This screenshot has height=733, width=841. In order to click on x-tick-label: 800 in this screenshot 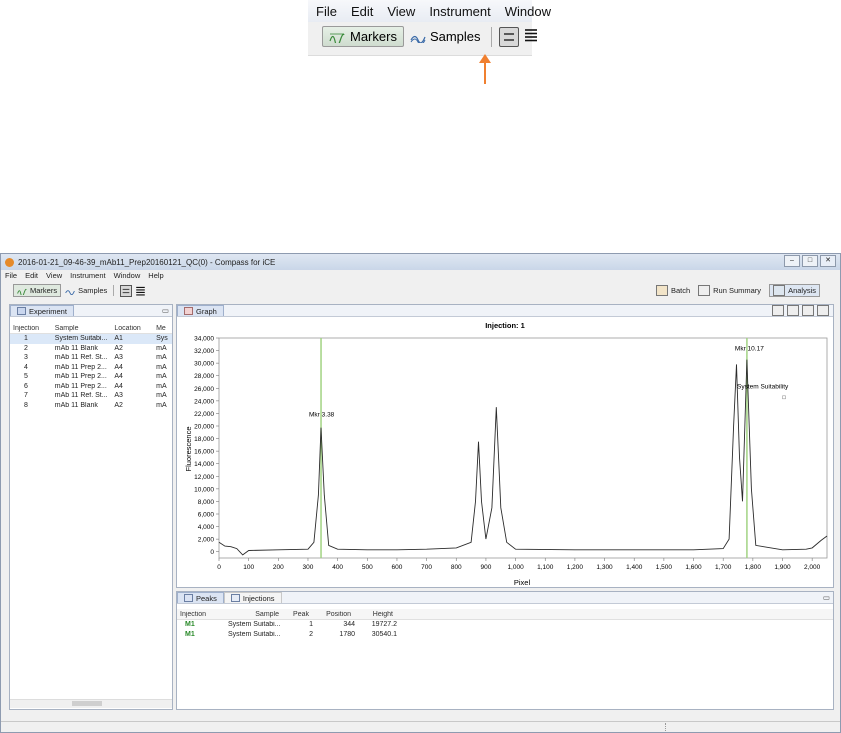, I will do `click(456, 567)`.